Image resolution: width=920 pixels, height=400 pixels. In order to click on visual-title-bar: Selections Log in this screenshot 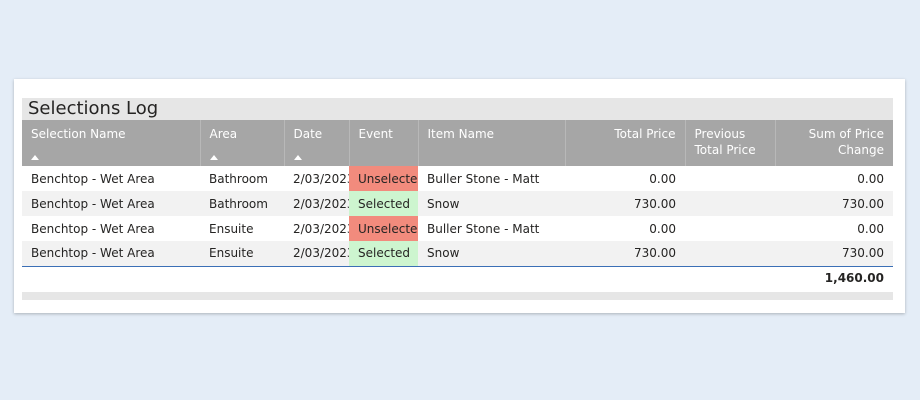, I will do `click(457, 109)`.